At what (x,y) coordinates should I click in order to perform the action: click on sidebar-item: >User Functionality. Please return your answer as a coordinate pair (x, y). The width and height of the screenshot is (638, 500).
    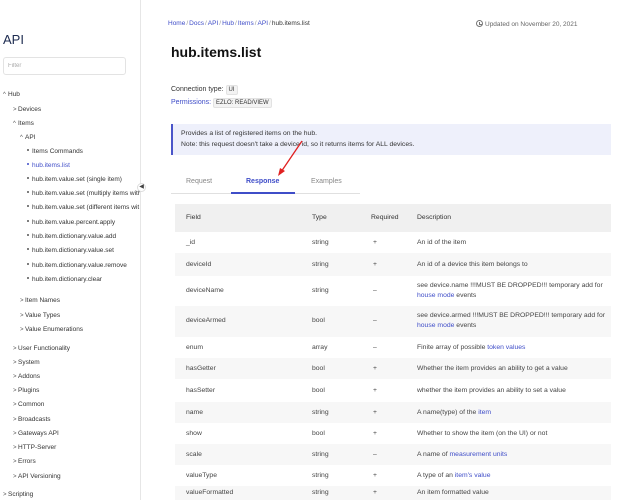
    Looking at the image, I should click on (41, 349).